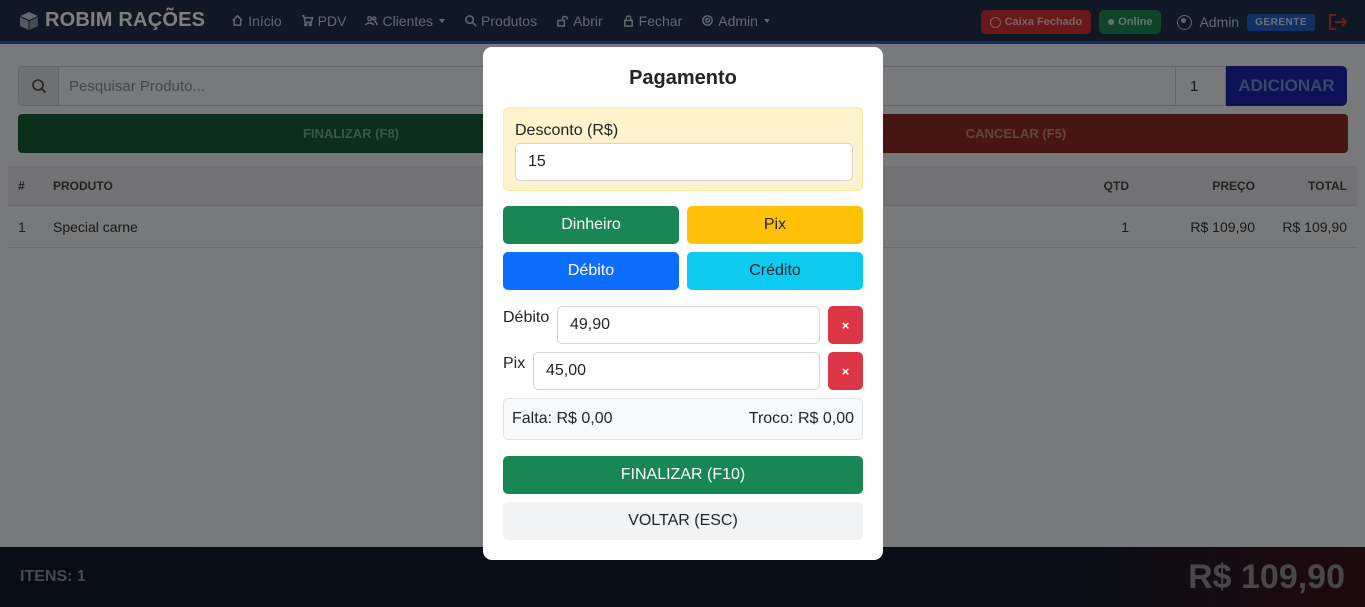 The image size is (1365, 607). What do you see at coordinates (567, 130) in the screenshot?
I see `discount-label: Desconto (R$)` at bounding box center [567, 130].